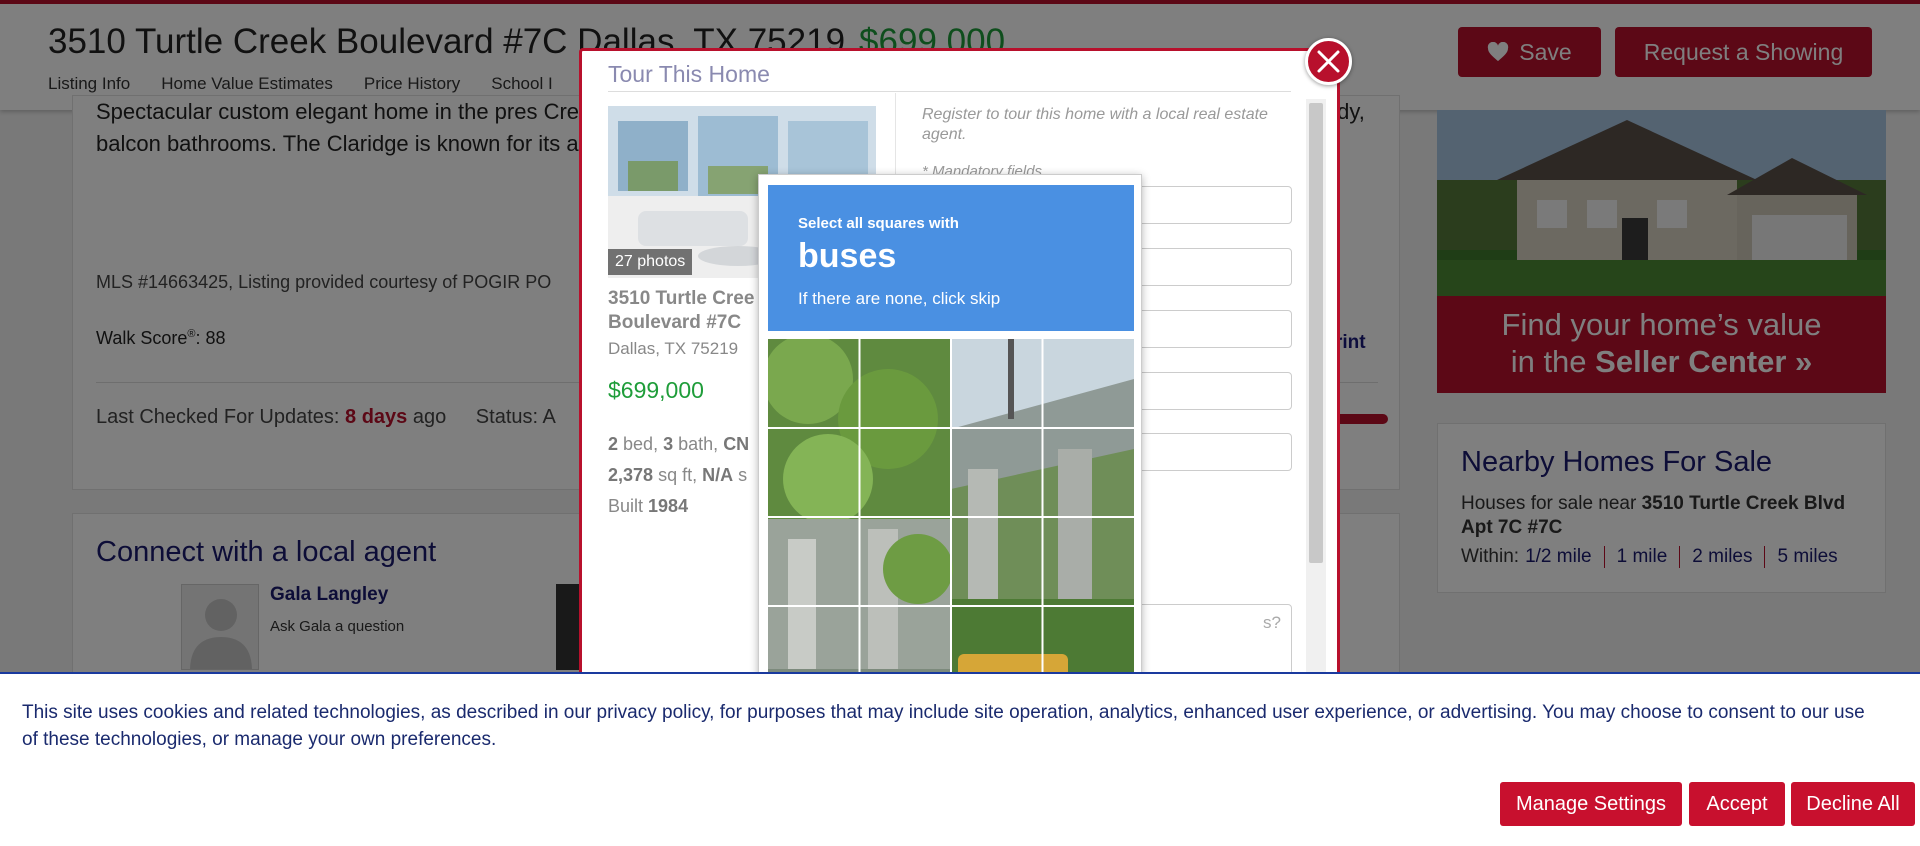 The height and width of the screenshot is (846, 1920). I want to click on modal-divider, so click(949, 91).